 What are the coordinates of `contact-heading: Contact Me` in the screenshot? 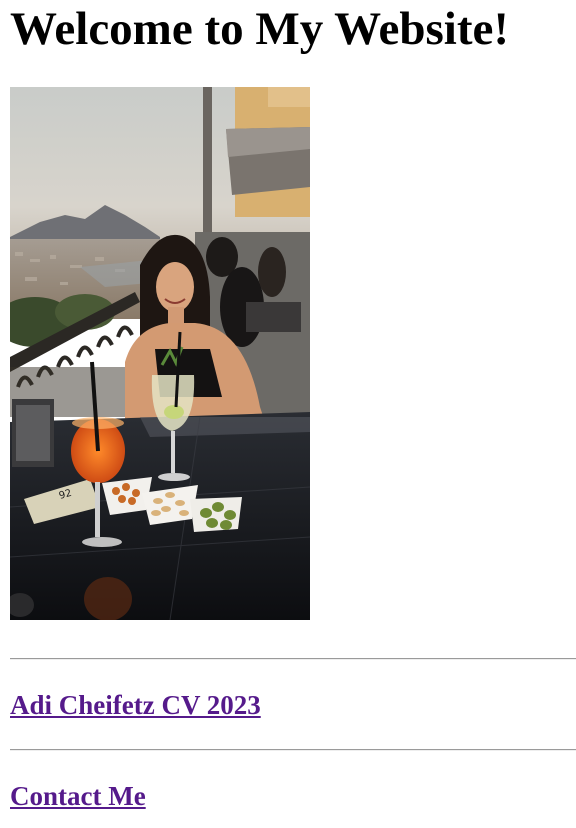 It's located at (78, 796).